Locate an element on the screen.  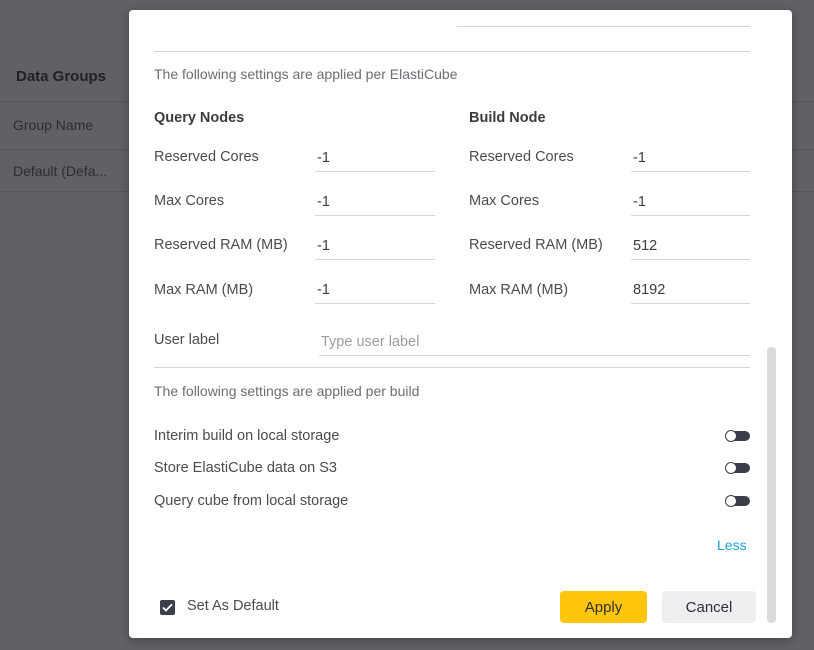
query-max-cores-input is located at coordinates (375, 202).